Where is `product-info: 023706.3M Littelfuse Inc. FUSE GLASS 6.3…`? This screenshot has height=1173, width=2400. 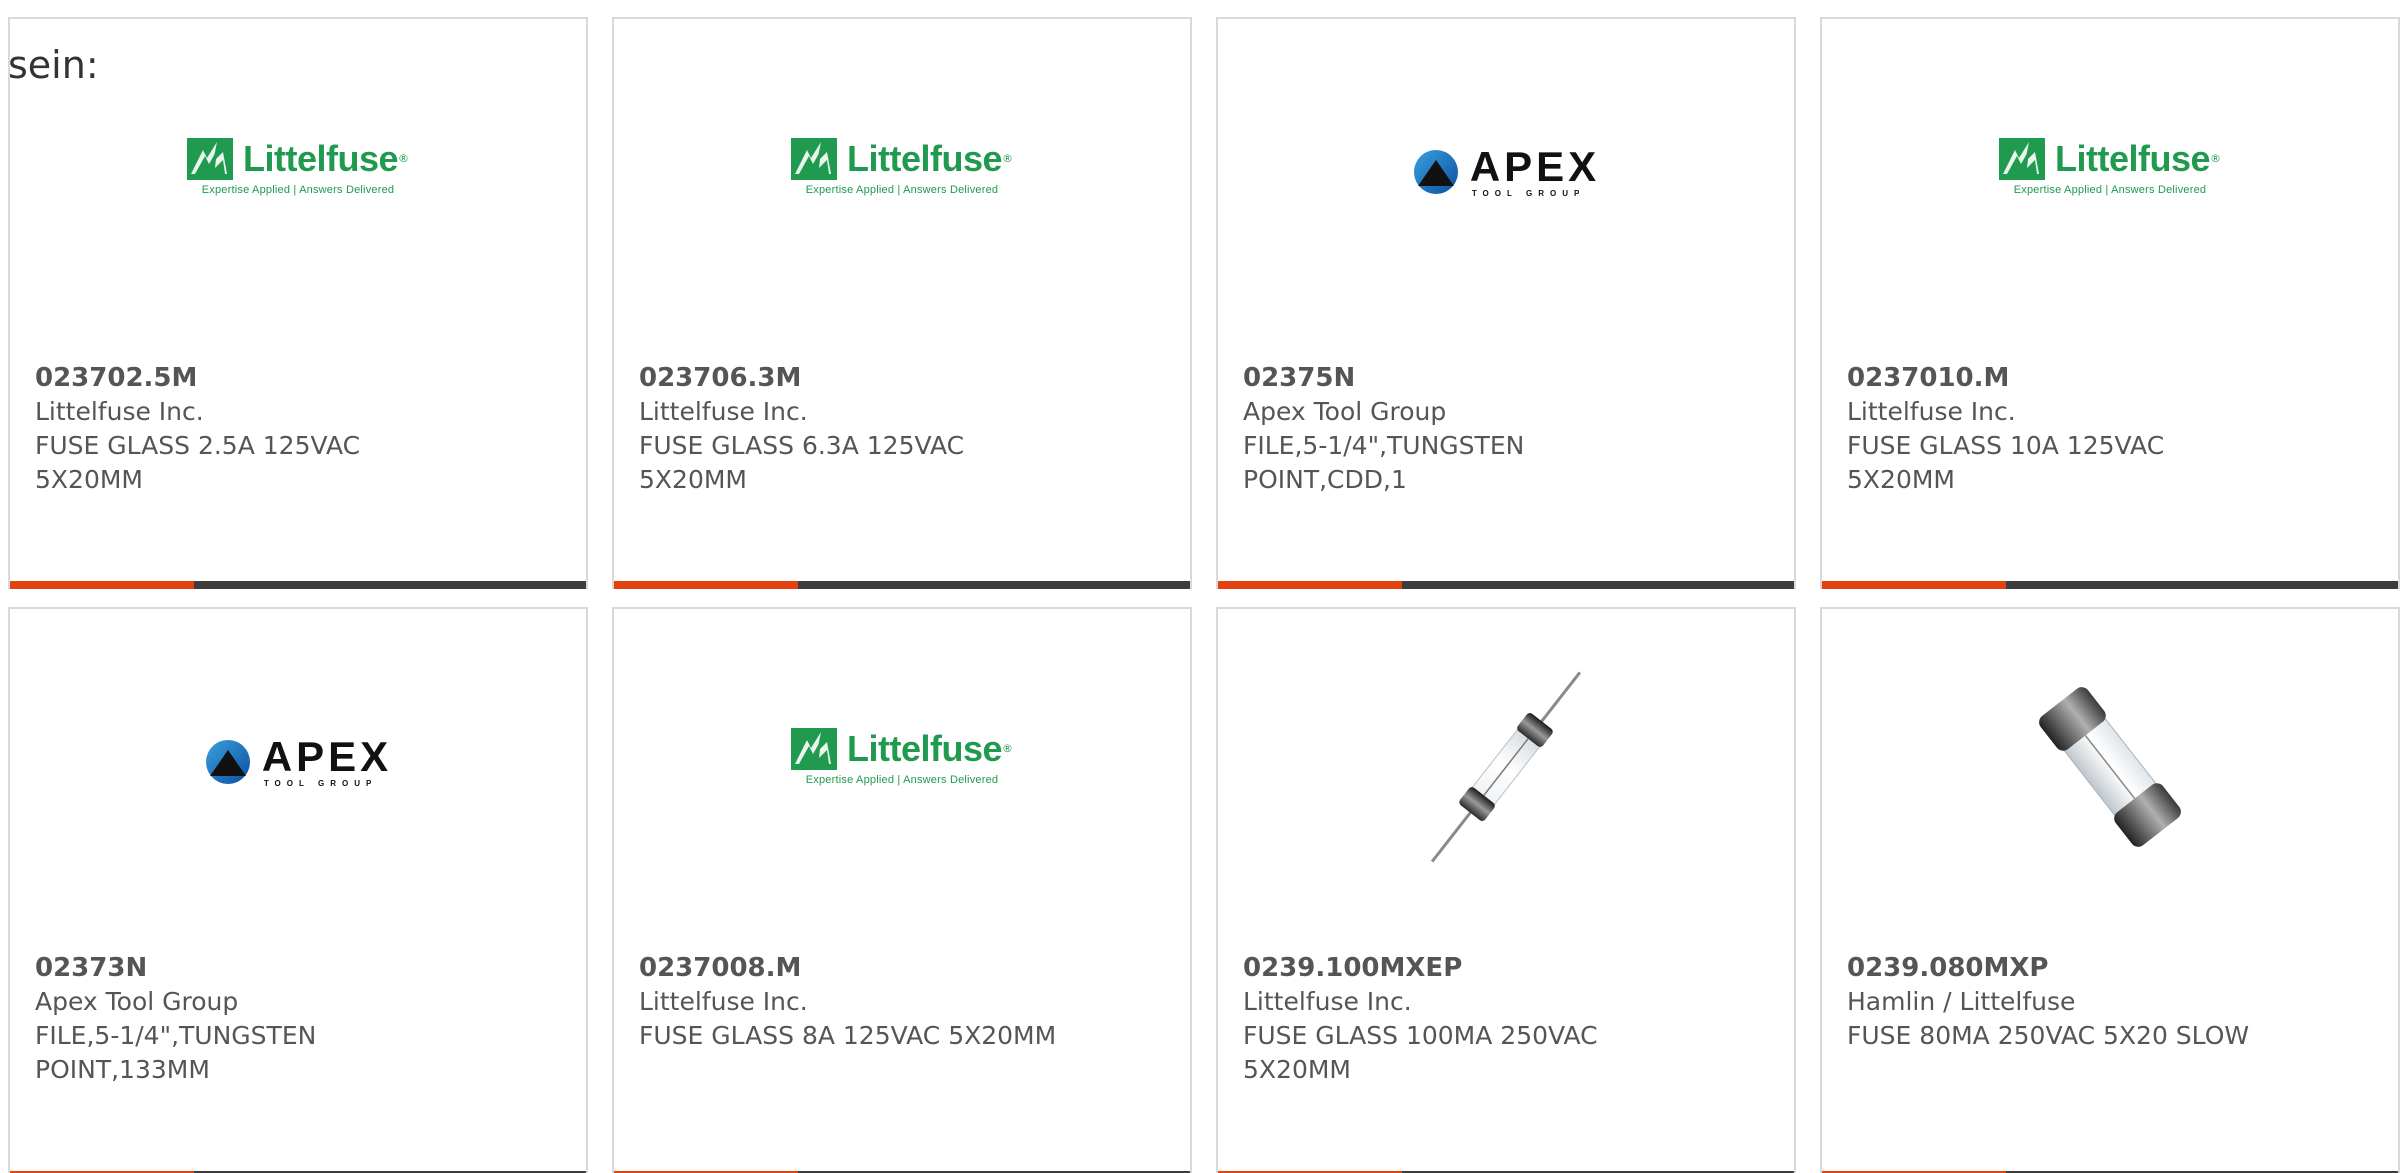
product-info: 023706.3M Littelfuse Inc. FUSE GLASS 6.3… is located at coordinates (849, 429).